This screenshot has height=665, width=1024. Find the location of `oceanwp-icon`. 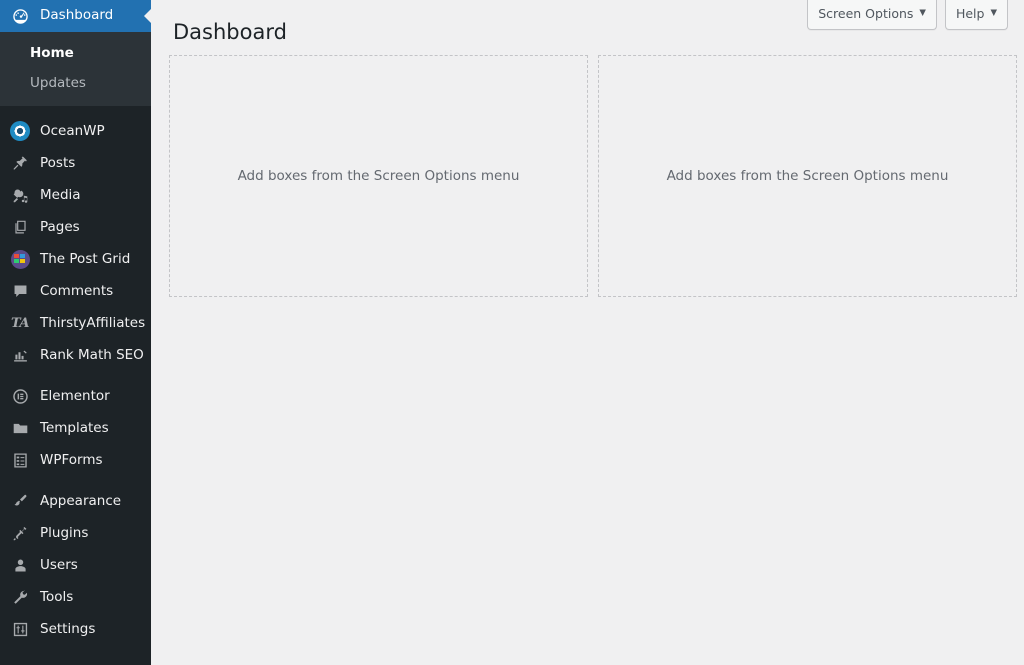

oceanwp-icon is located at coordinates (20, 131).